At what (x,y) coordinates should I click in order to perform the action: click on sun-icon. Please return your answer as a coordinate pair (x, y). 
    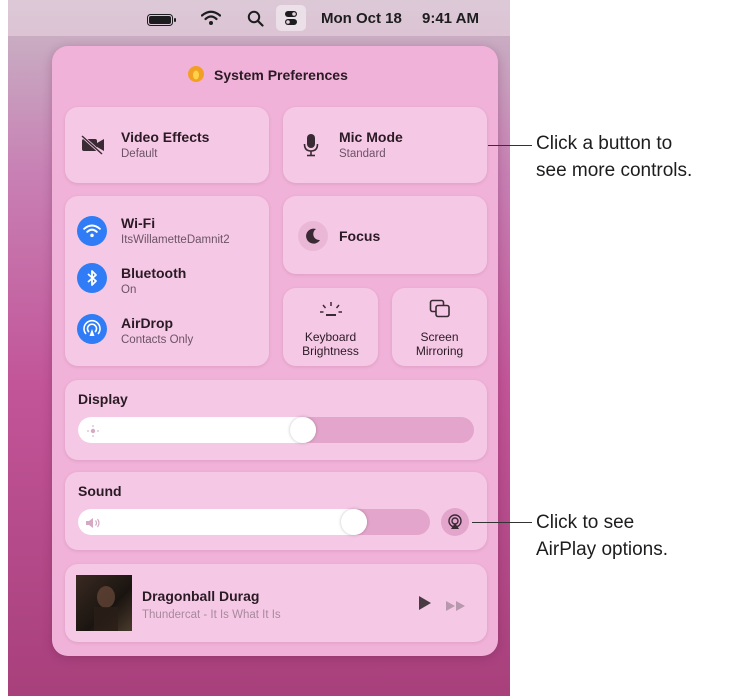
    Looking at the image, I should click on (93, 433).